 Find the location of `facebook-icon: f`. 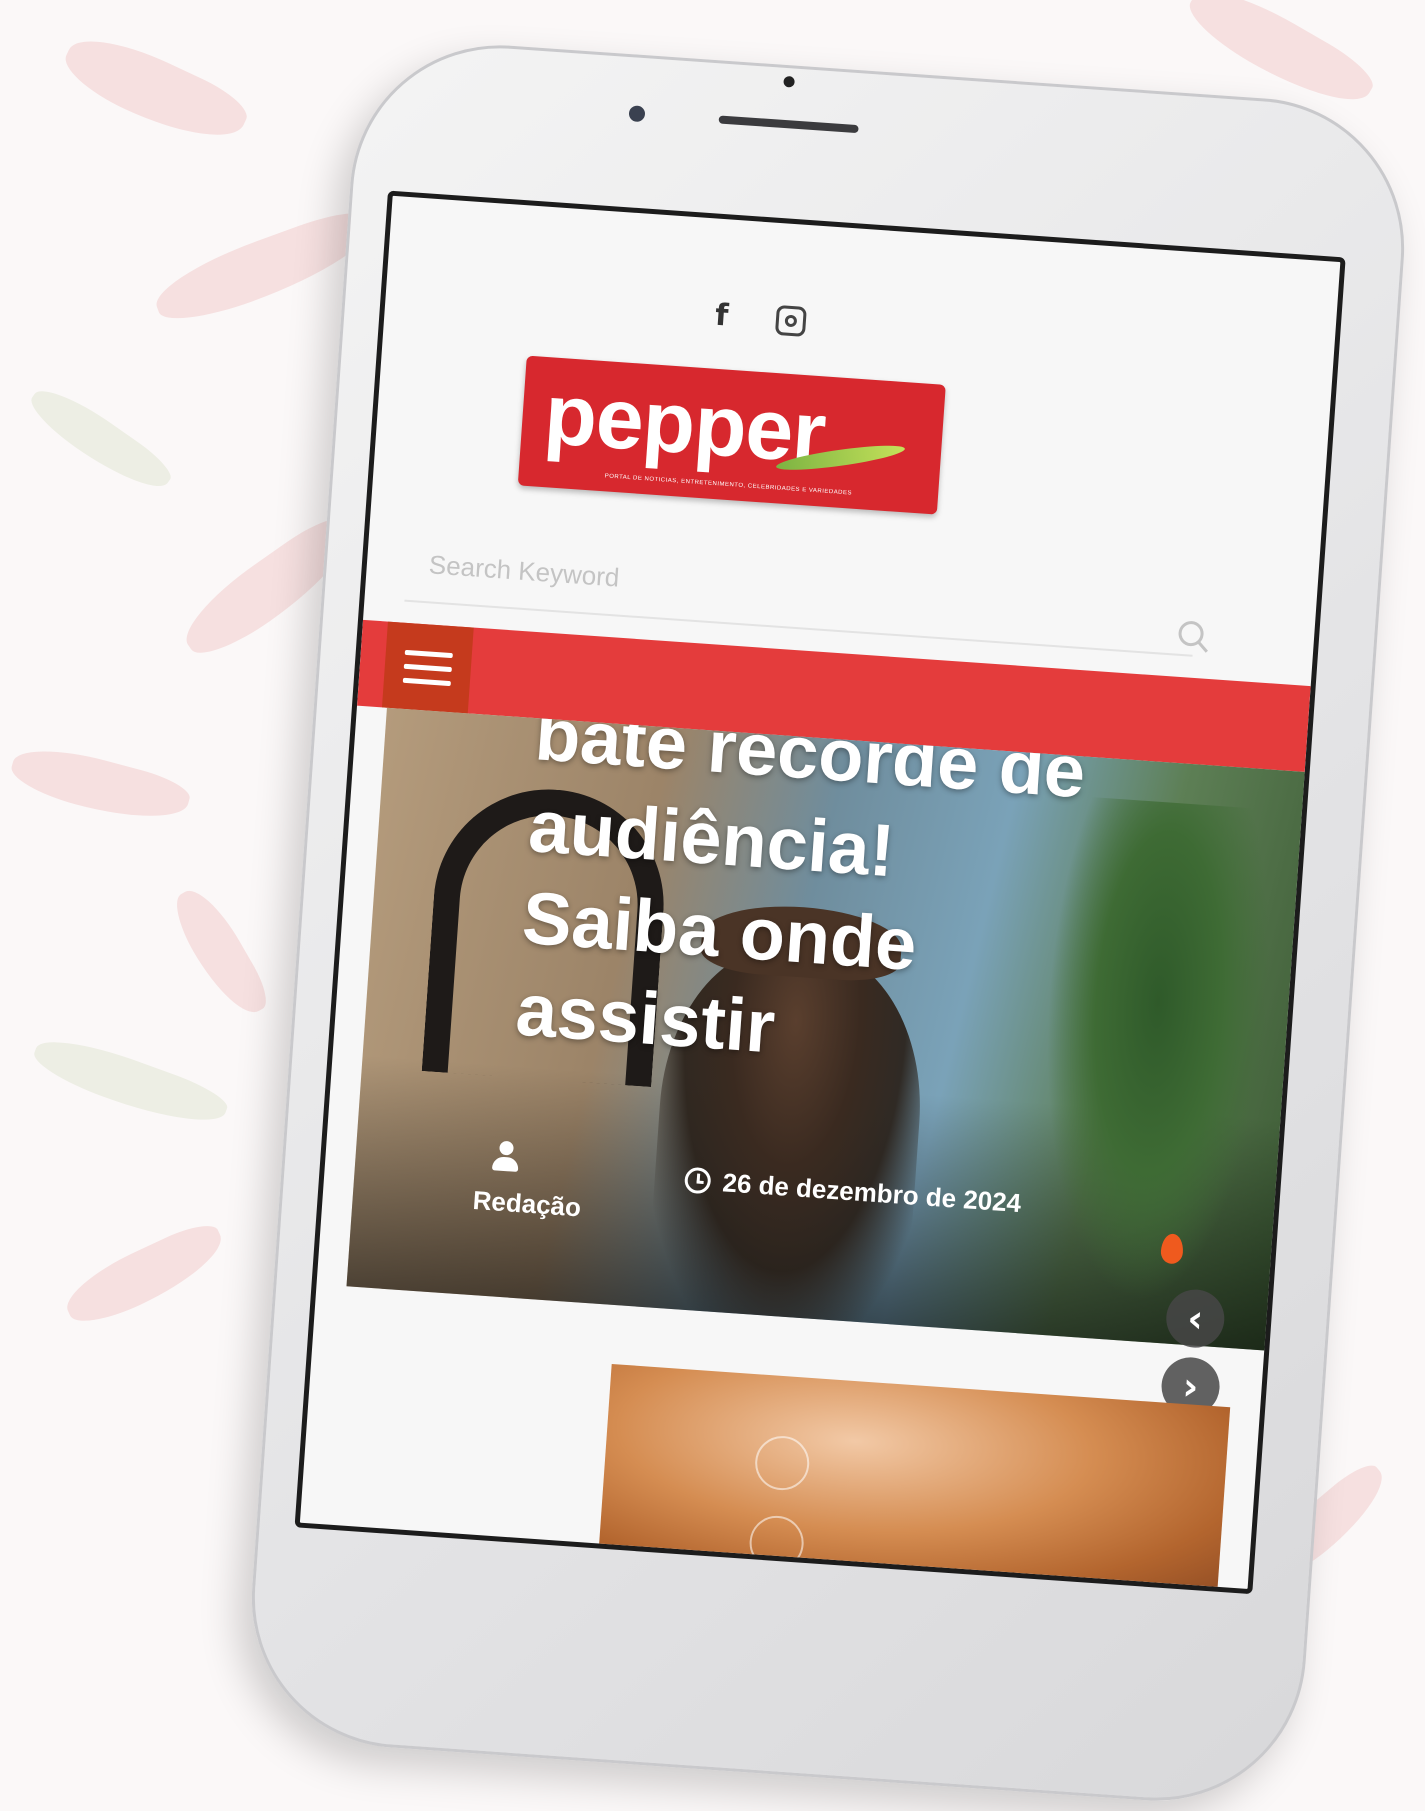

facebook-icon: f is located at coordinates (721, 316).